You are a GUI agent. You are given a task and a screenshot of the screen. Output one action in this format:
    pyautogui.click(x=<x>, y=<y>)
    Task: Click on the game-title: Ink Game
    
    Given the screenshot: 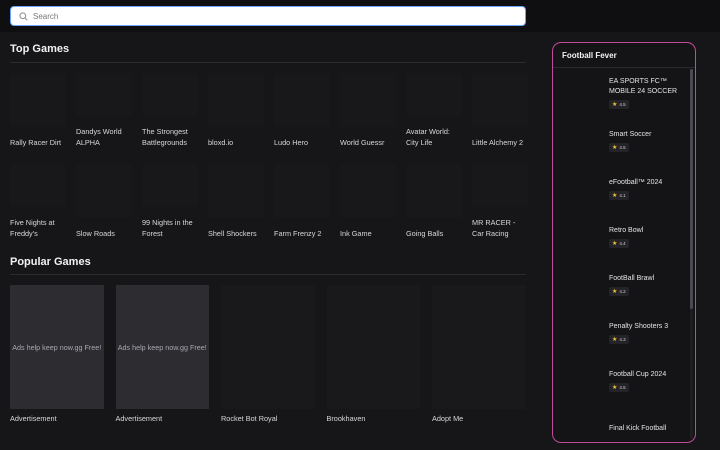 What is the action you would take?
    pyautogui.click(x=368, y=234)
    